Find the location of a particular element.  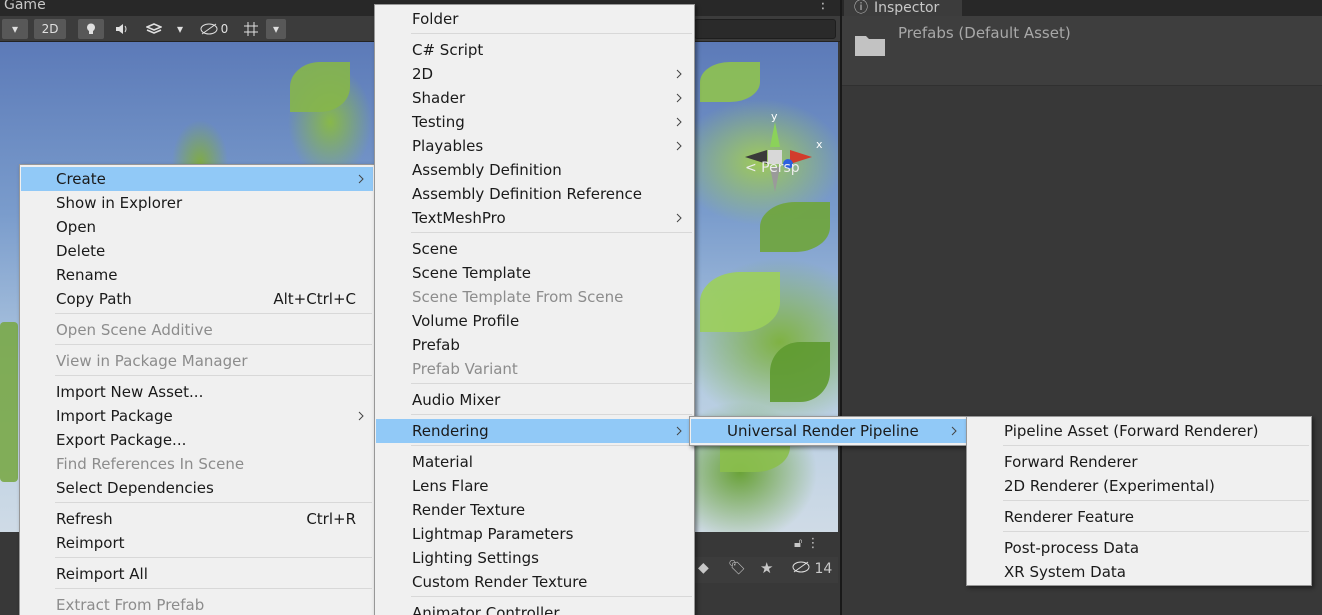

effects-toggle-button is located at coordinates (154, 29).